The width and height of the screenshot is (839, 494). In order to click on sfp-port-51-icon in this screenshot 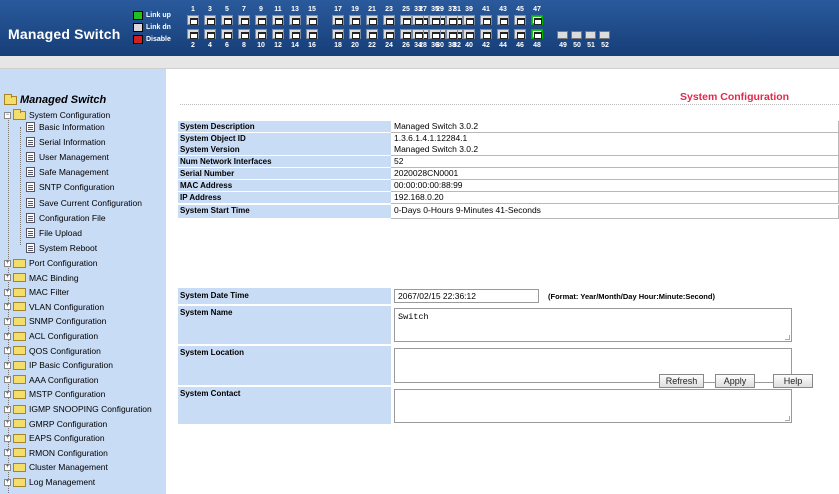, I will do `click(590, 35)`.